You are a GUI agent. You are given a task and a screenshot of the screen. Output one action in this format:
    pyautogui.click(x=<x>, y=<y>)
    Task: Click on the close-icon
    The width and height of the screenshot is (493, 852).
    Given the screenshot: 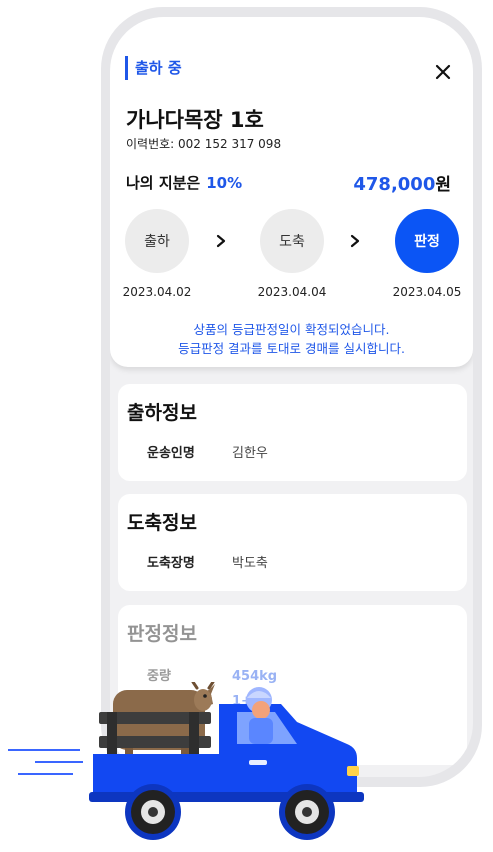 What is the action you would take?
    pyautogui.click(x=443, y=72)
    